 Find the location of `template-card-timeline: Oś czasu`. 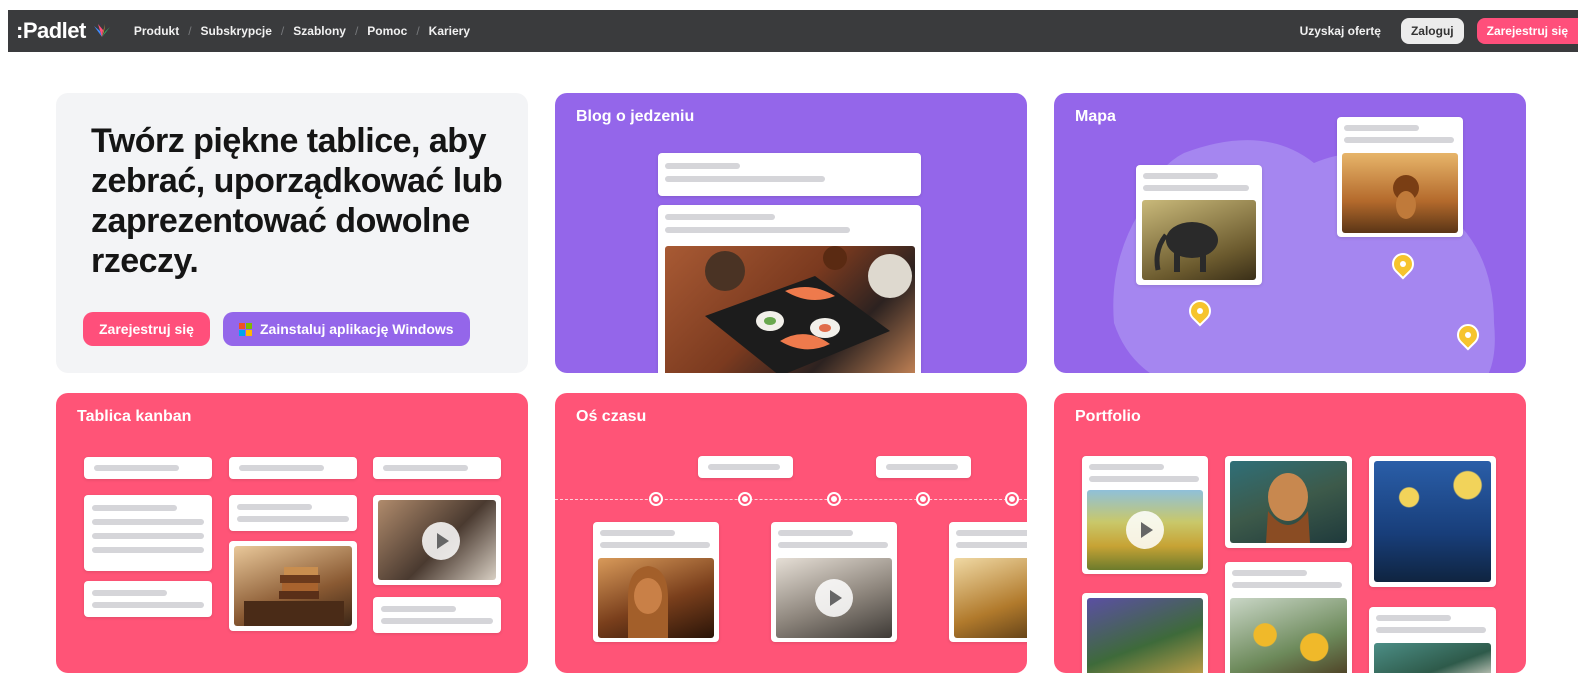

template-card-timeline: Oś czasu is located at coordinates (791, 533).